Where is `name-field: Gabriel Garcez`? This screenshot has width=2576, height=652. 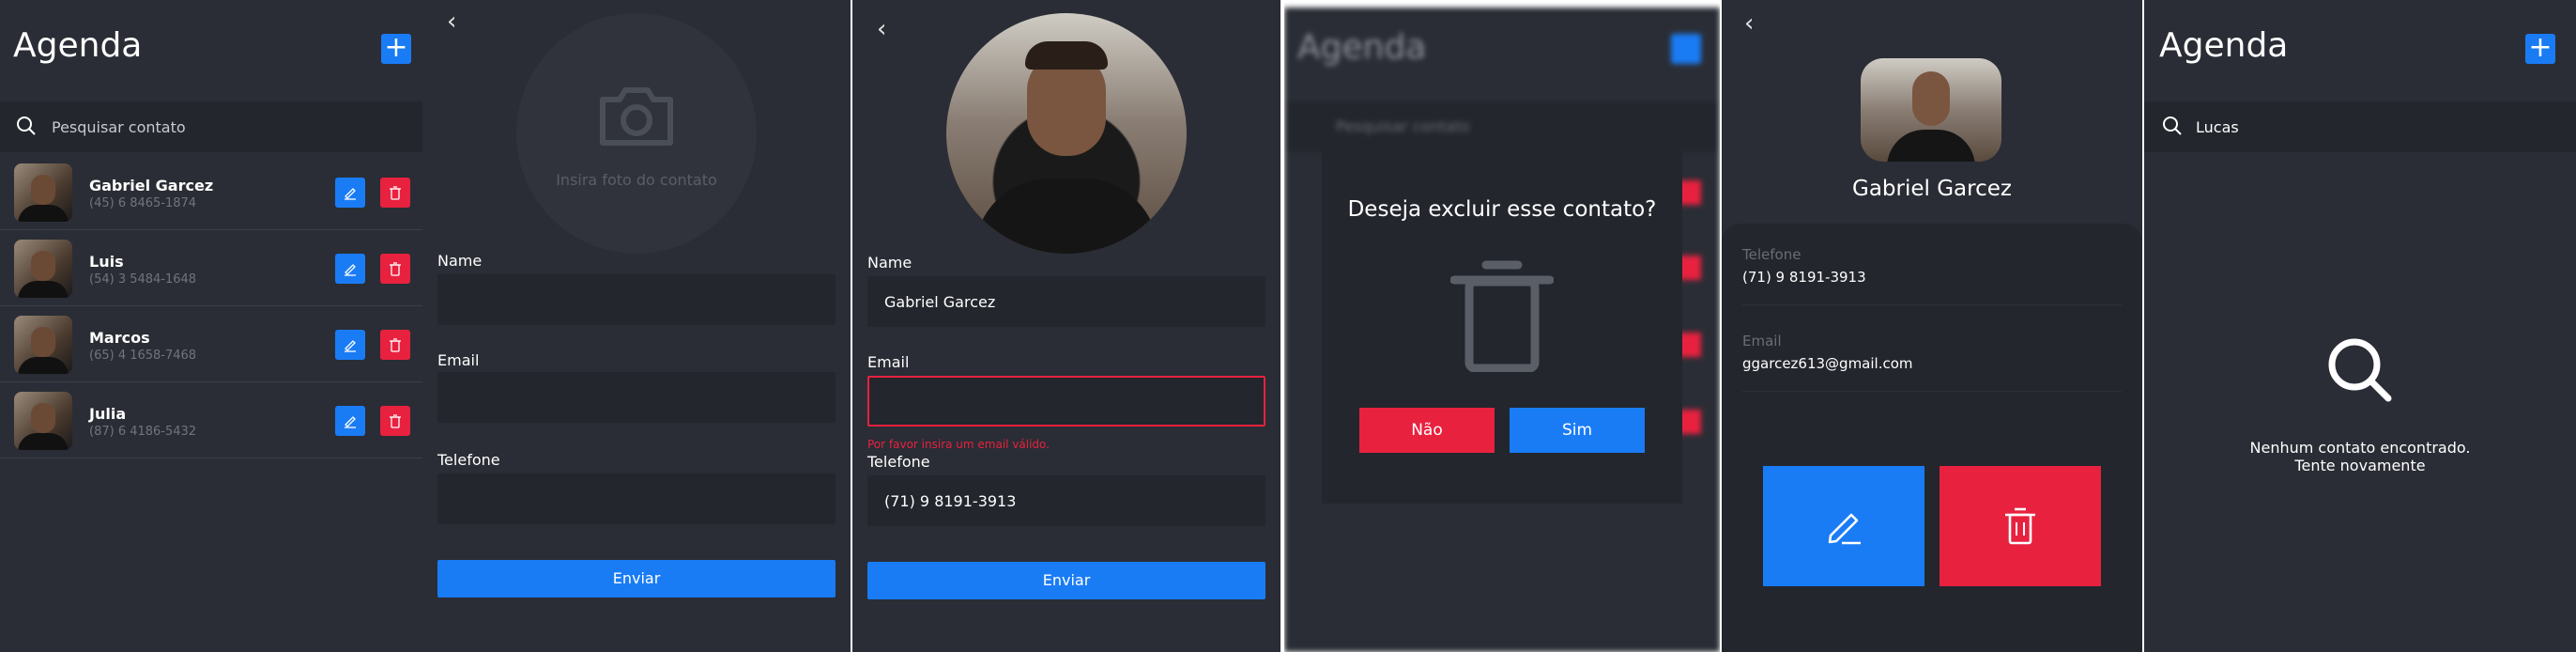 name-field: Gabriel Garcez is located at coordinates (1066, 302).